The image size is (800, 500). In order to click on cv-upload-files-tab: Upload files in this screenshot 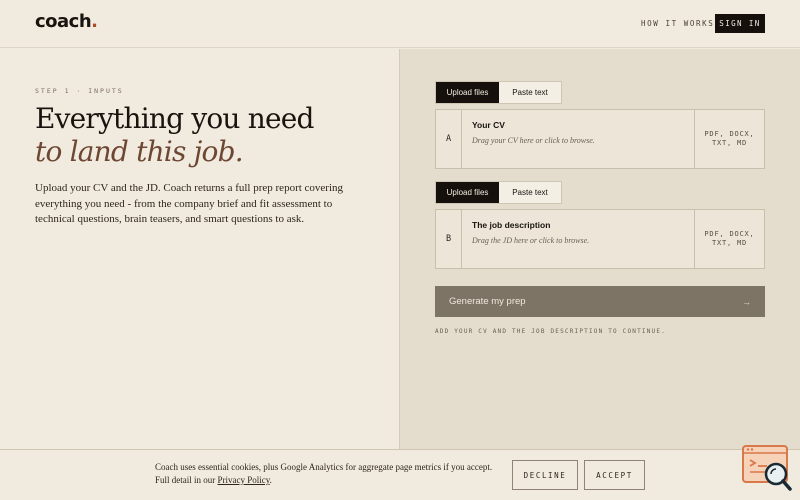, I will do `click(467, 92)`.